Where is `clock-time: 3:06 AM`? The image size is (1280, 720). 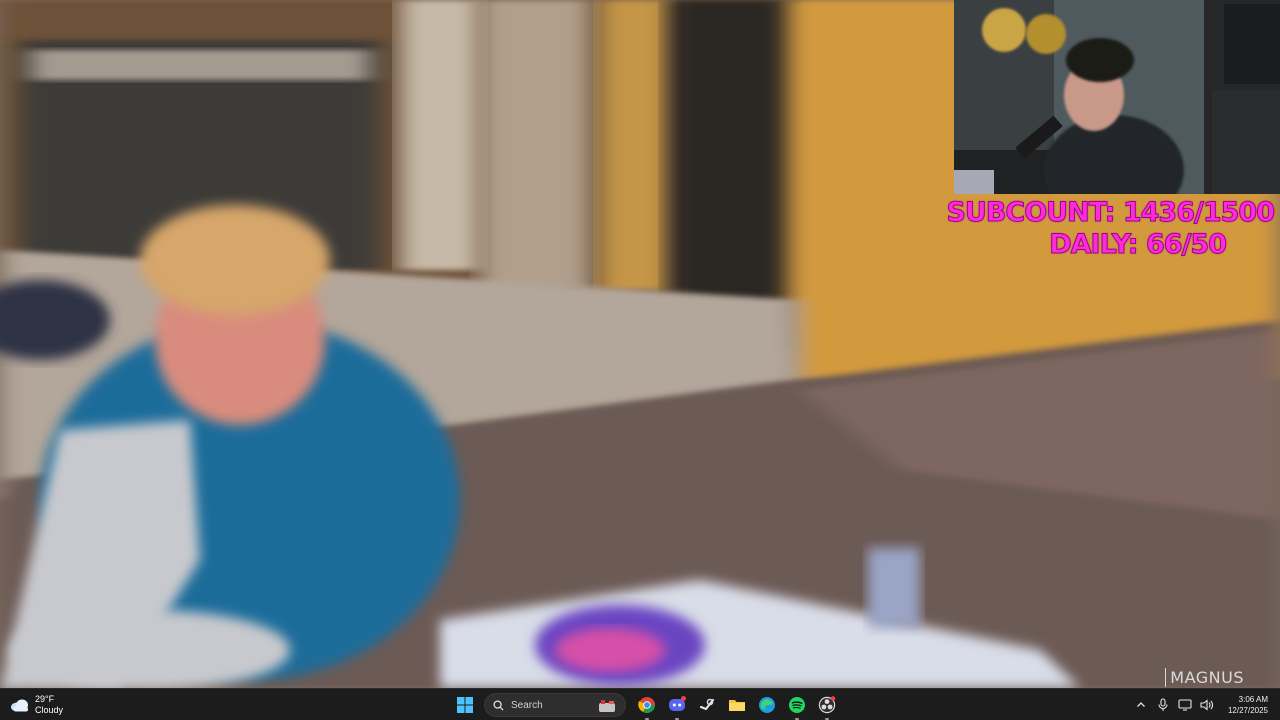
clock-time: 3:06 AM is located at coordinates (1253, 699).